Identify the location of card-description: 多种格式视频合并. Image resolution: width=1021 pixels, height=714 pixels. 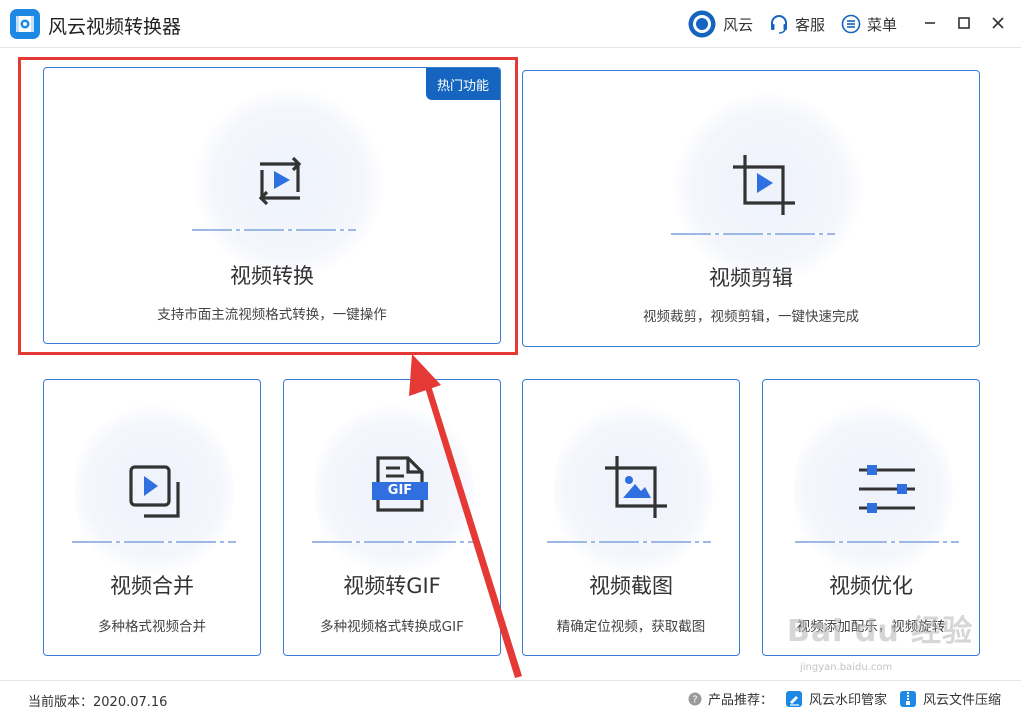
(152, 627).